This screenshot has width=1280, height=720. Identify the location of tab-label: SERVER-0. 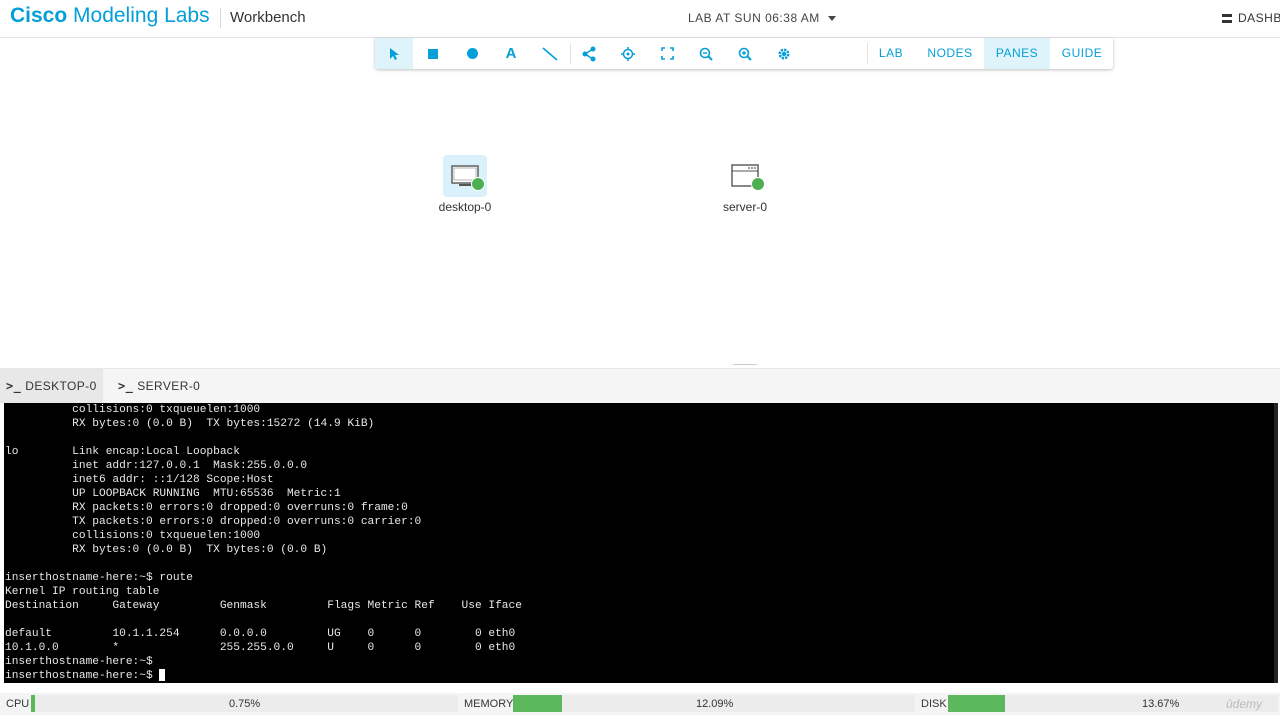
(169, 386).